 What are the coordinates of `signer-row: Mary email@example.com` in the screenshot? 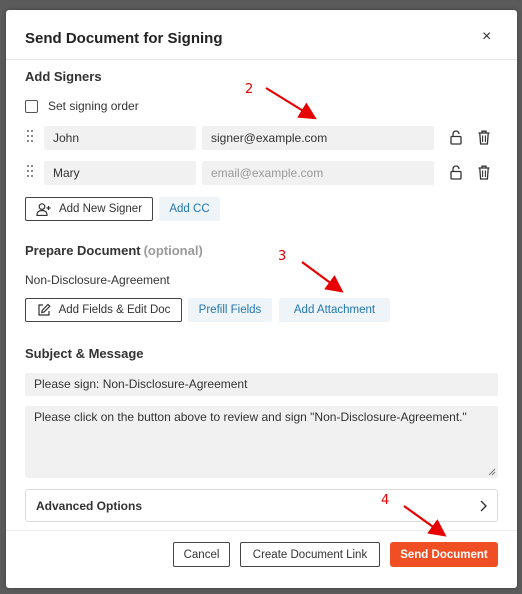 It's located at (262, 173).